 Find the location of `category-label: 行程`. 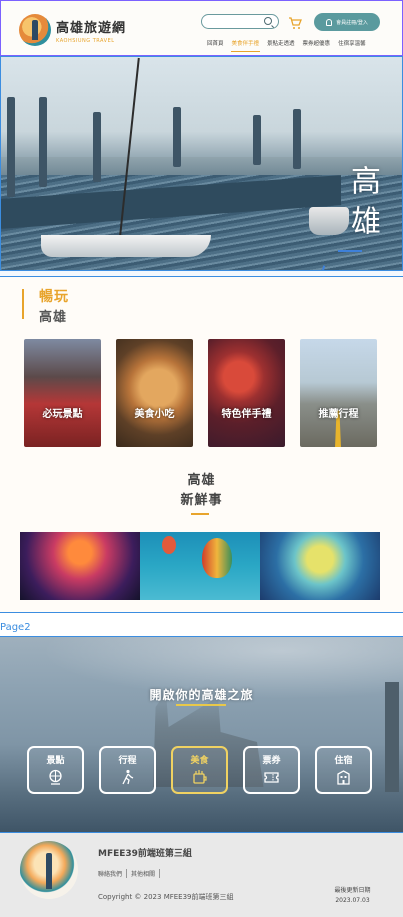

category-label: 行程 is located at coordinates (127, 761).